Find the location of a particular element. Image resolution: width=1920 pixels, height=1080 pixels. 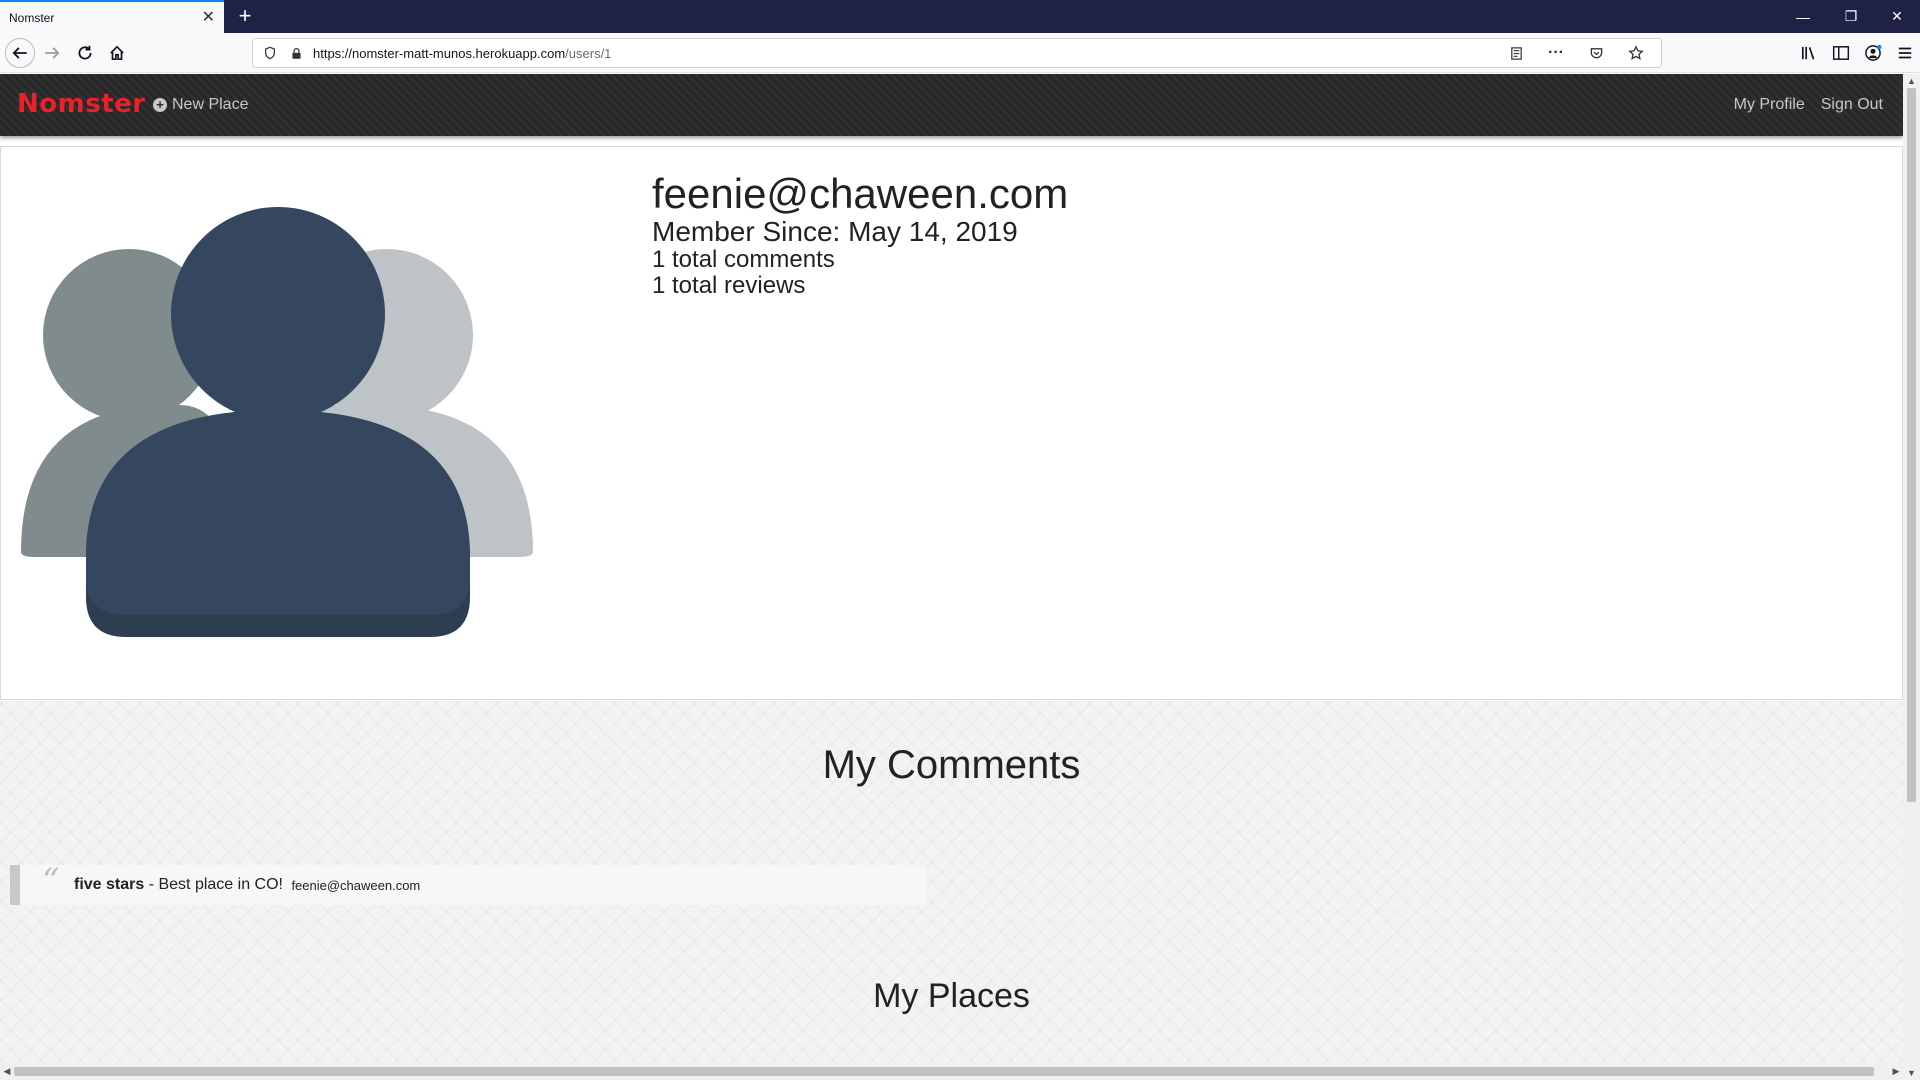

profile-email: feenie@chaween.com is located at coordinates (860, 193).